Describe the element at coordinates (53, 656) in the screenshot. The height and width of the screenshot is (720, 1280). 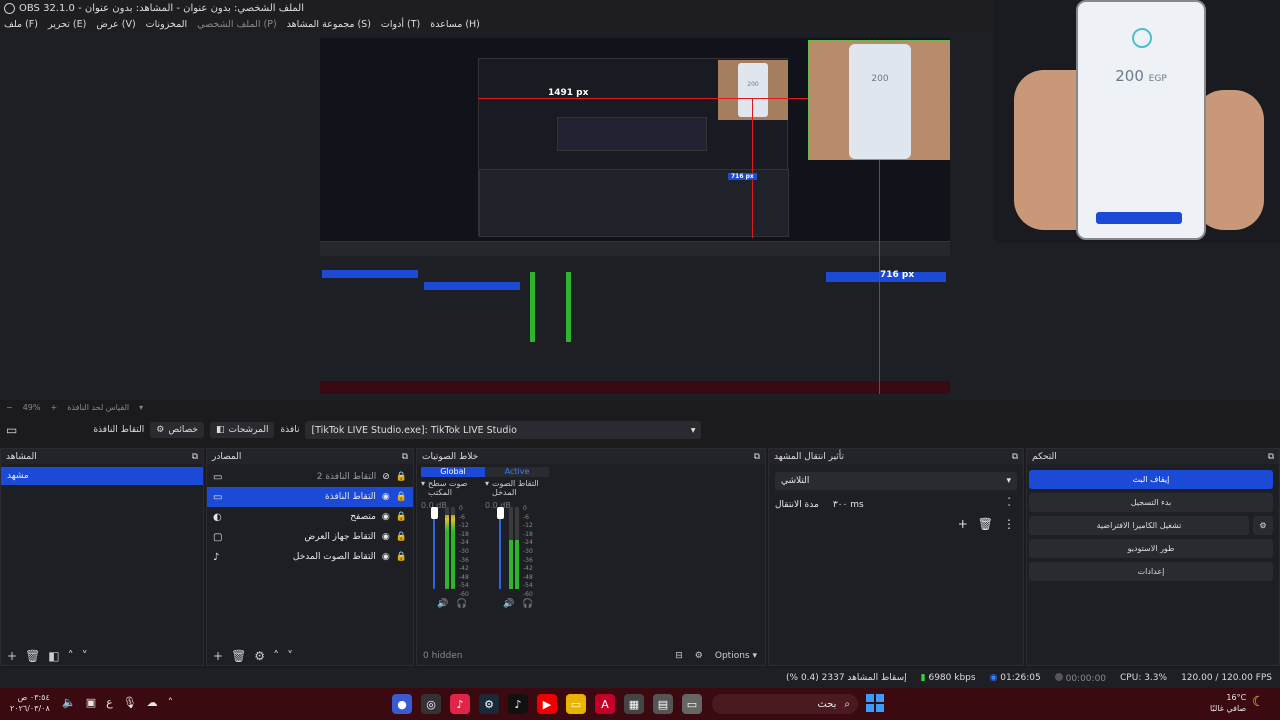
I see `filter-icon: ◧` at that location.